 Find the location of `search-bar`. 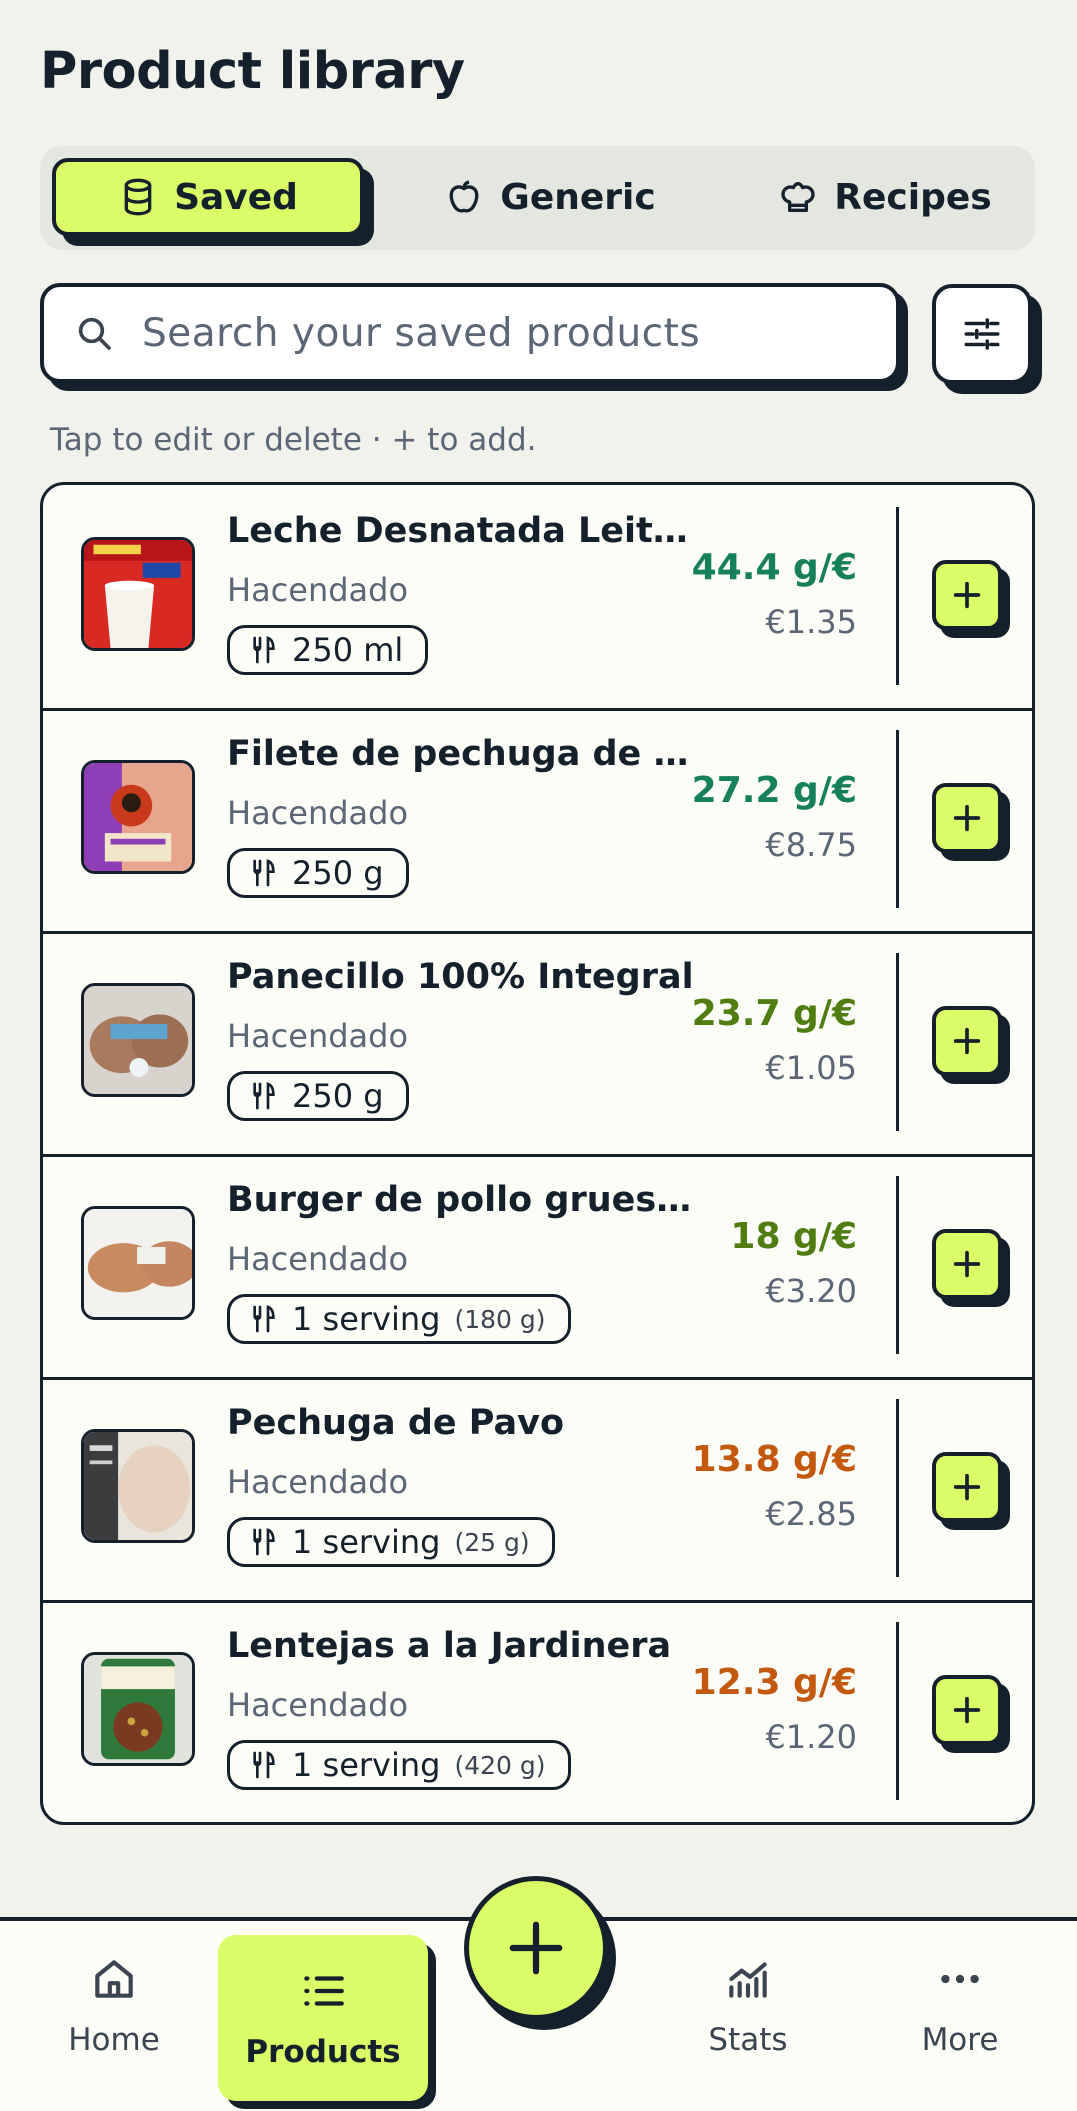

search-bar is located at coordinates (470, 333).